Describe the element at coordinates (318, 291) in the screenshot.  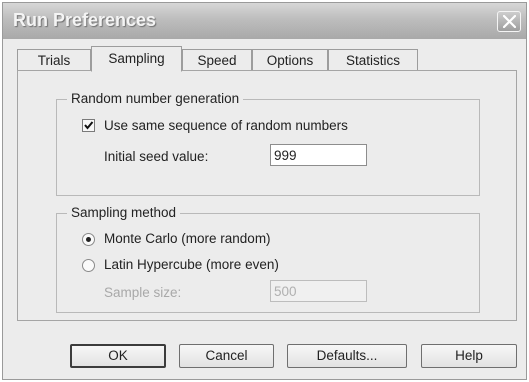
I see `sample-size-input` at that location.